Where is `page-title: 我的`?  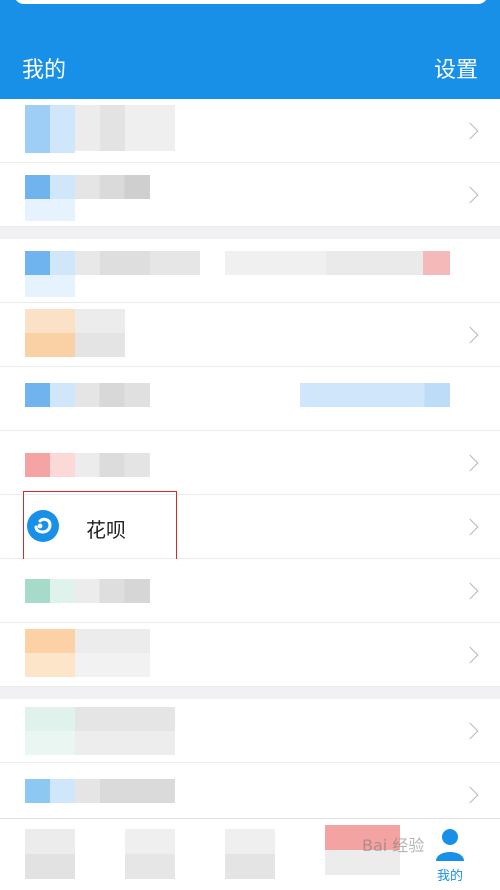
page-title: 我的 is located at coordinates (44, 70).